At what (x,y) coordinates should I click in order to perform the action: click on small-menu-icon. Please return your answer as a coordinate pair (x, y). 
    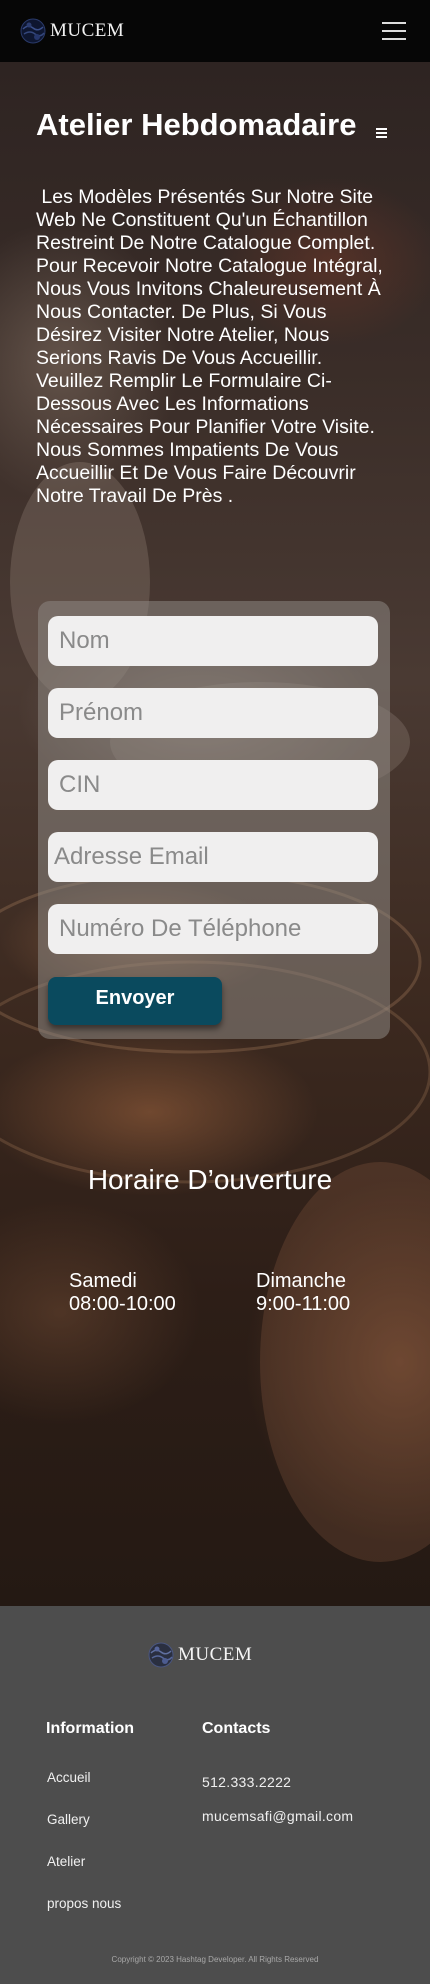
    Looking at the image, I should click on (381, 133).